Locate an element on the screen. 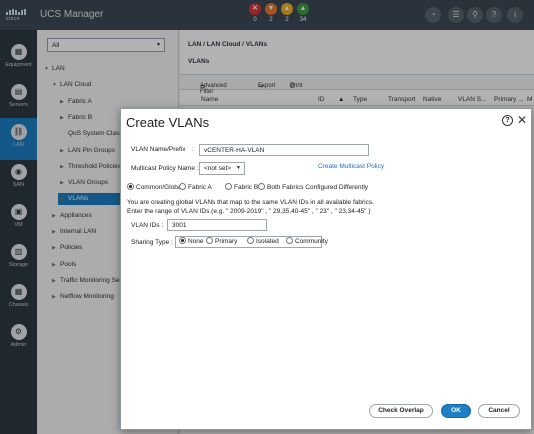 This screenshot has height=434, width=534. sharing-type-group: None Primary Isolated Community is located at coordinates (251, 242).